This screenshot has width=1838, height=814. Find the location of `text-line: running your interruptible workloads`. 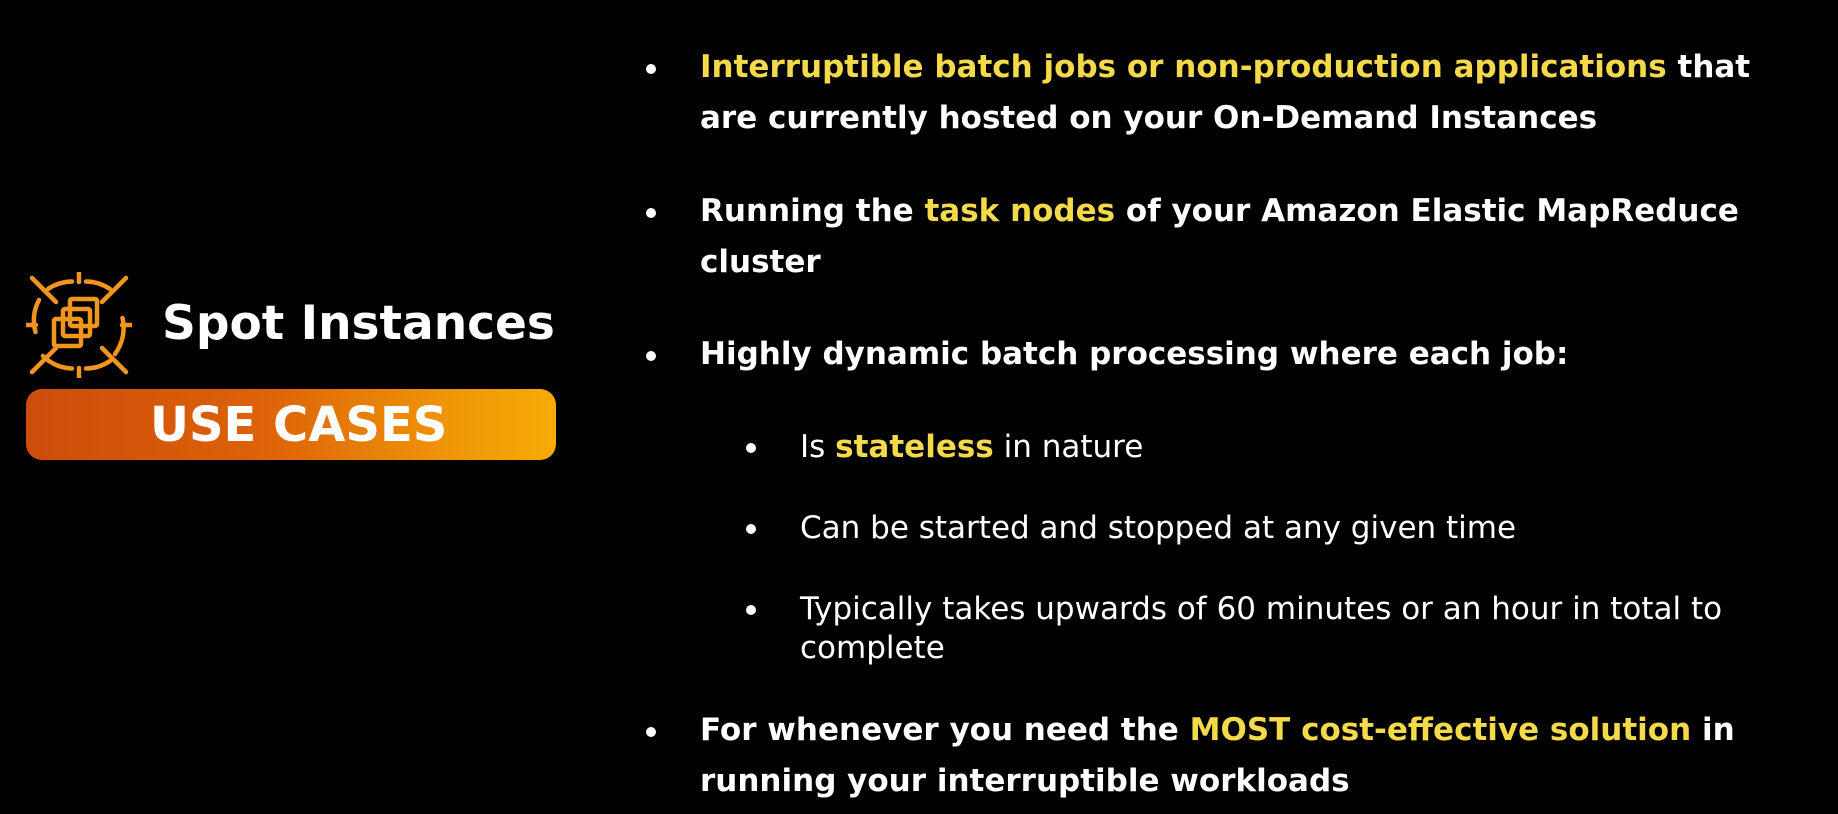

text-line: running your interruptible workloads is located at coordinates (1025, 781).